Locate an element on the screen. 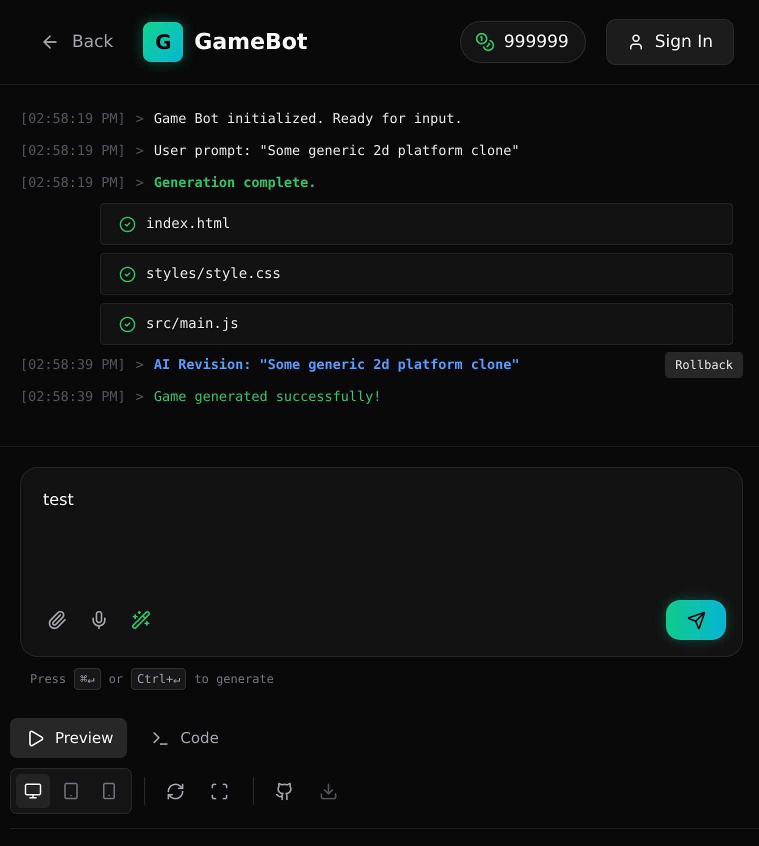  preview-tab: Preview is located at coordinates (69, 738).